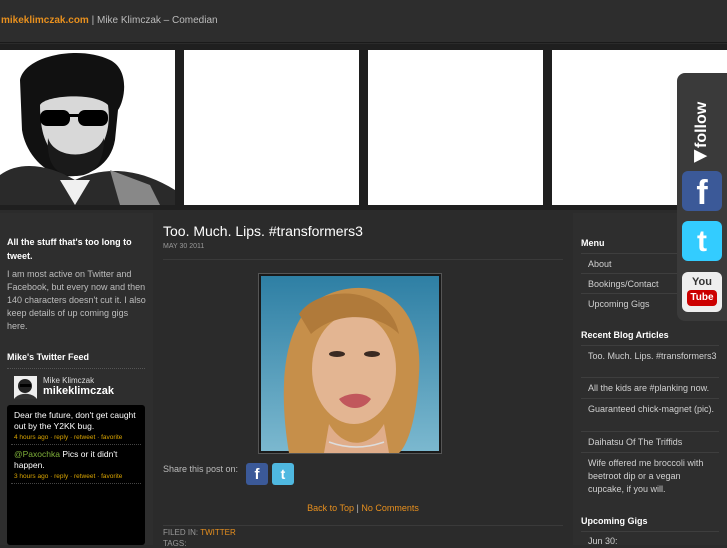  What do you see at coordinates (330, 508) in the screenshot?
I see `back-to-top-link: Back to Top` at bounding box center [330, 508].